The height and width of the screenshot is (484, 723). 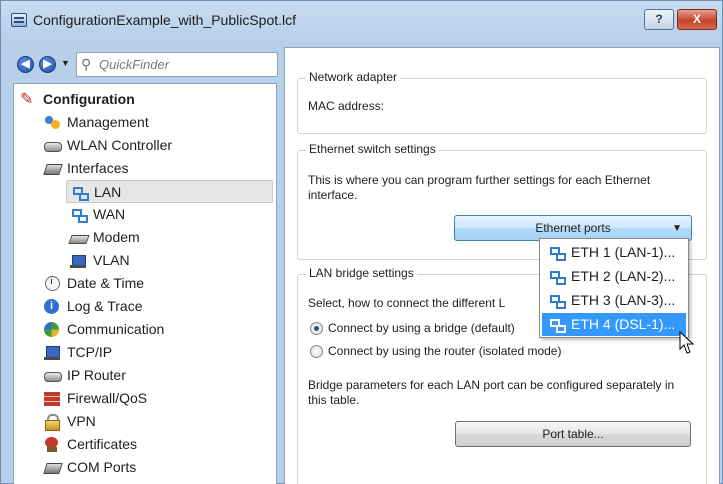 I want to click on group-title: LAN bridge settings, so click(x=361, y=273).